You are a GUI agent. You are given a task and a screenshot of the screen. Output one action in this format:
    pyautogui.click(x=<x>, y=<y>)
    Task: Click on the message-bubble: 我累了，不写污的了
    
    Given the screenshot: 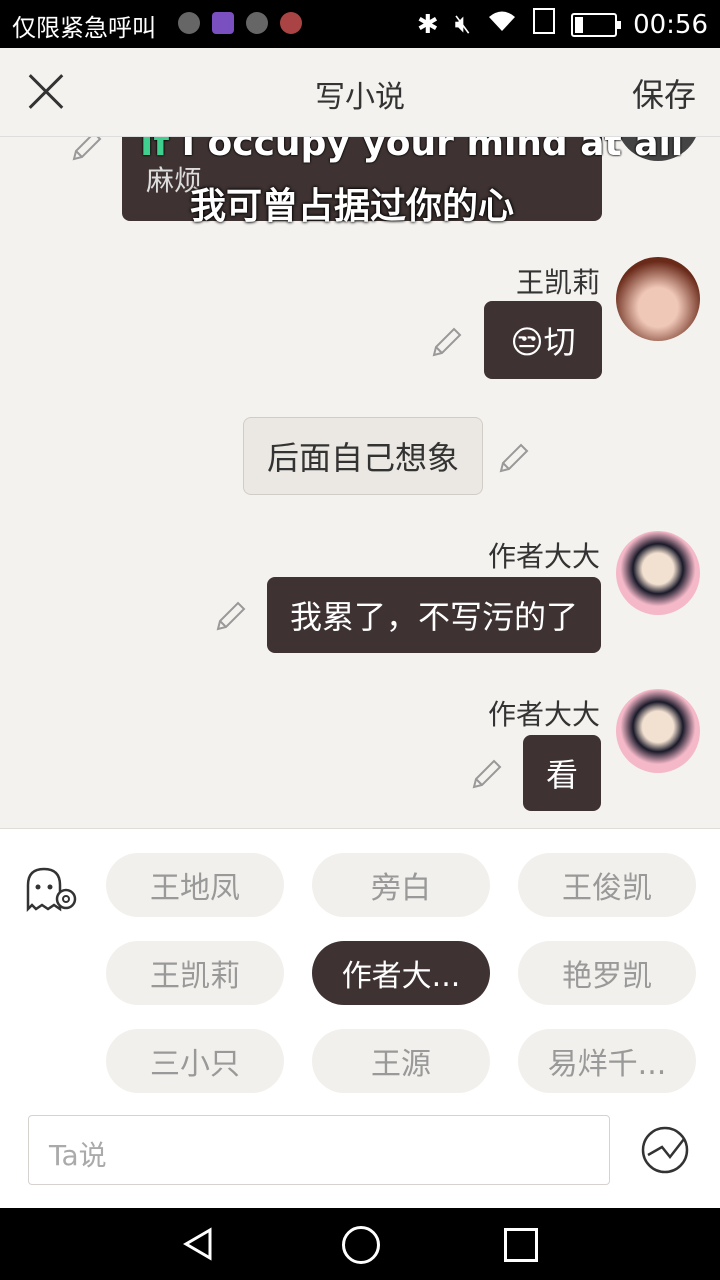 What is the action you would take?
    pyautogui.click(x=434, y=615)
    